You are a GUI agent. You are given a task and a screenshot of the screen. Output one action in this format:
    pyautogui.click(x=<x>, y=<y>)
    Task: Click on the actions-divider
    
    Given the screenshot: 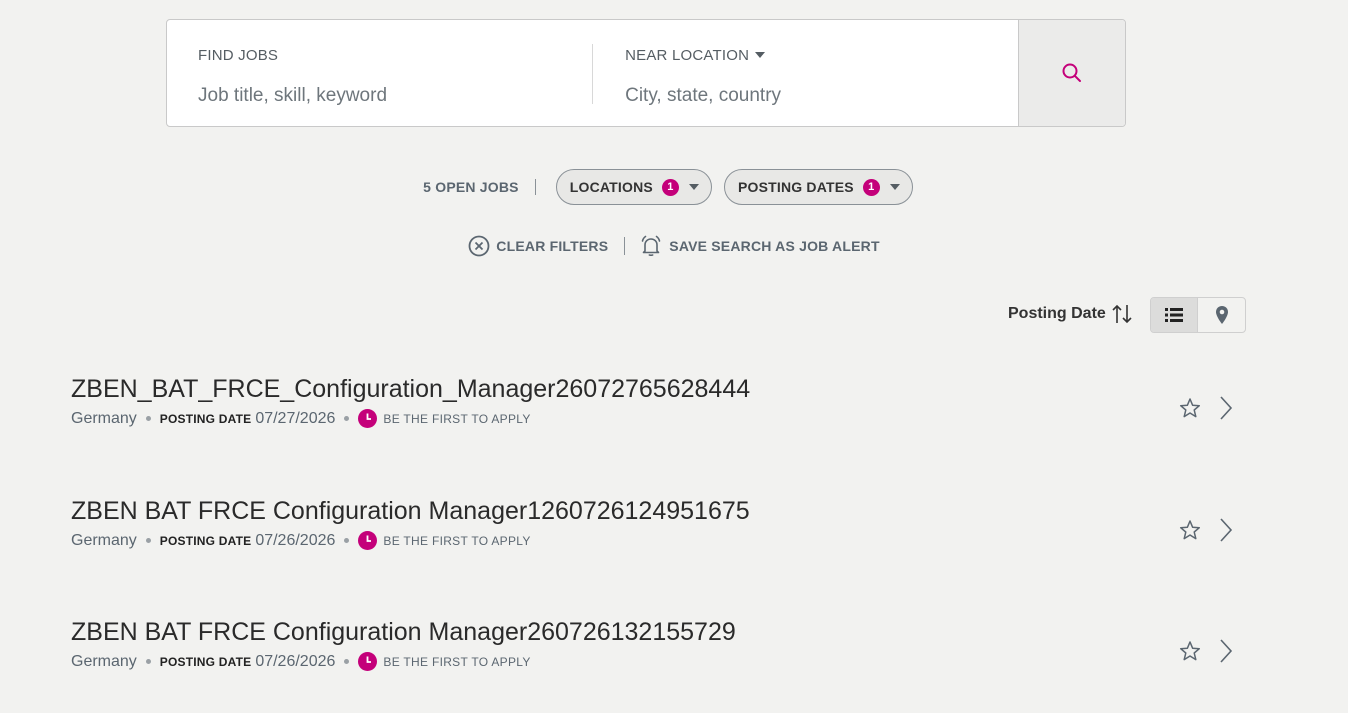 What is the action you would take?
    pyautogui.click(x=625, y=246)
    